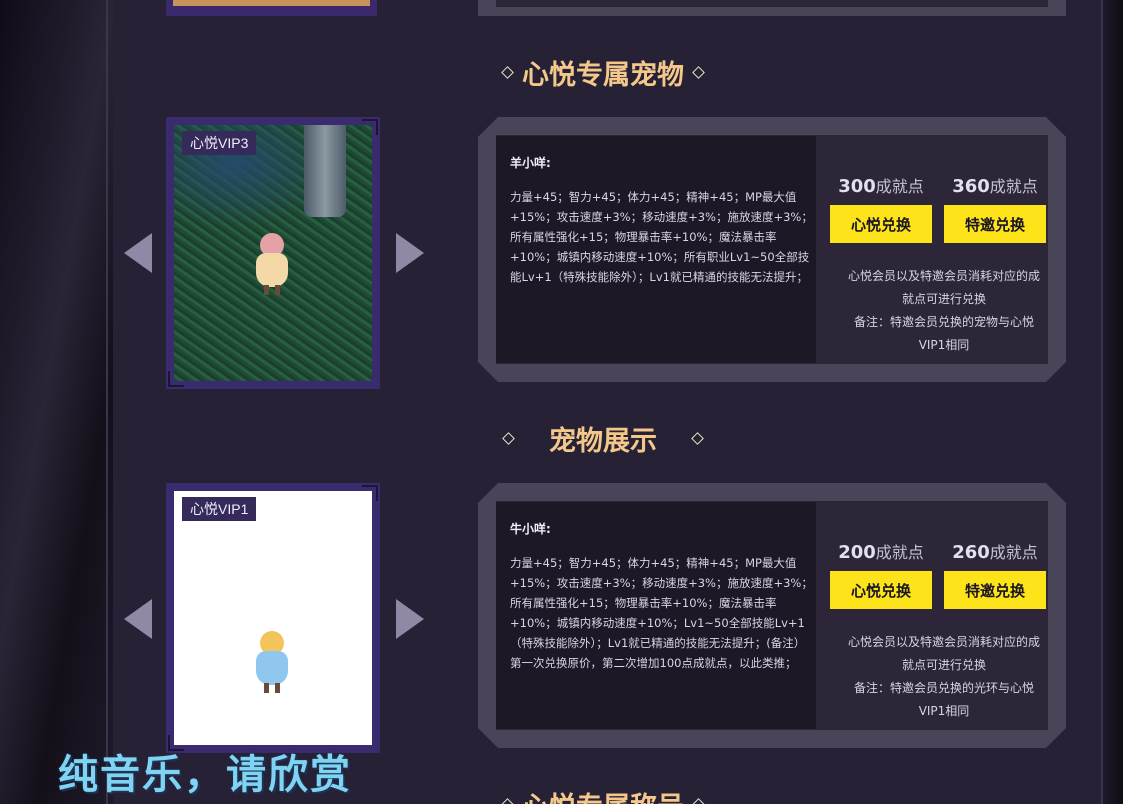 This screenshot has height=804, width=1123. What do you see at coordinates (56, 402) in the screenshot?
I see `left-background` at bounding box center [56, 402].